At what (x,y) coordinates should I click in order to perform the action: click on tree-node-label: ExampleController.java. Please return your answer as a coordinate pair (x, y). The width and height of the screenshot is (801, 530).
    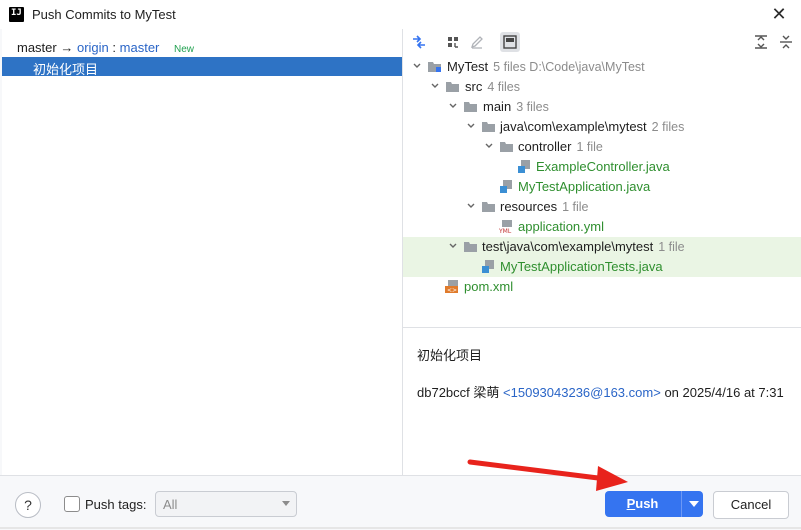
    Looking at the image, I should click on (603, 166).